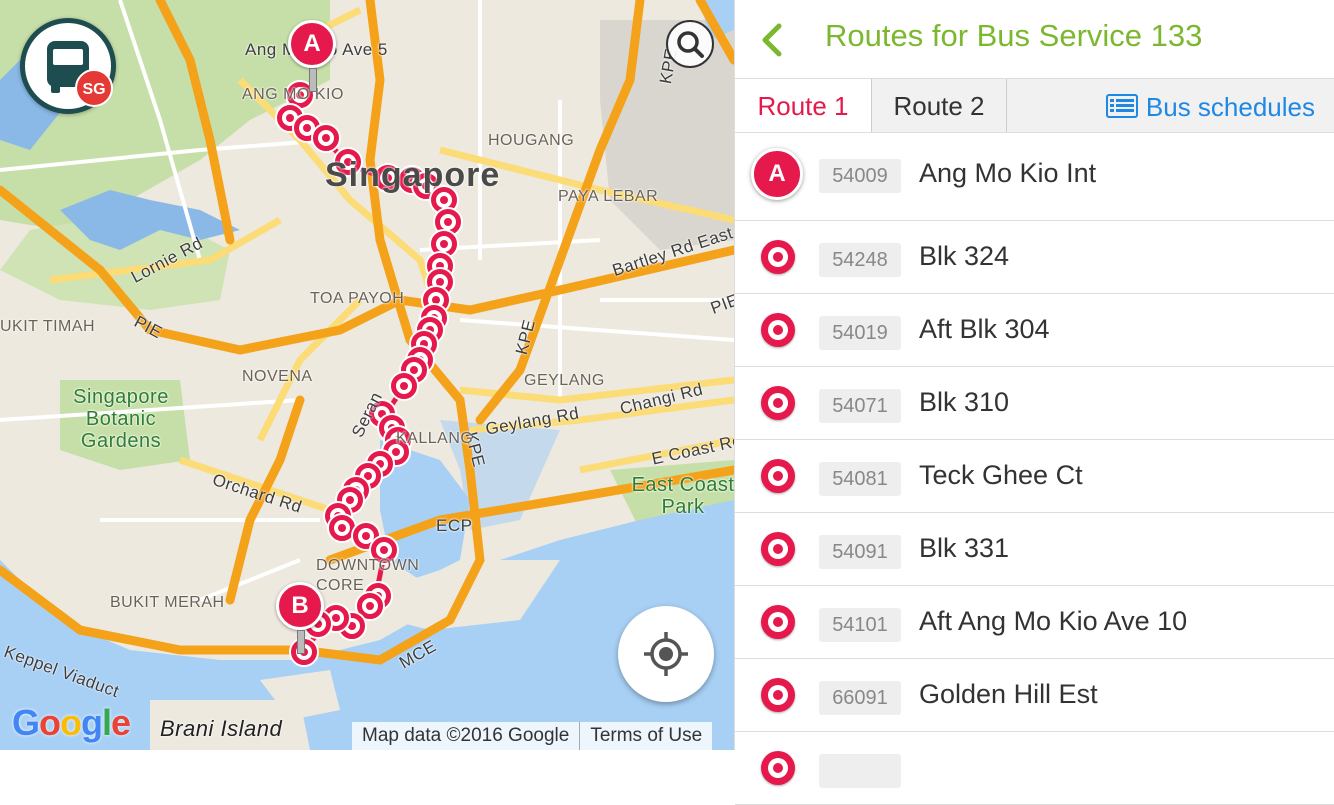 Image resolution: width=1334 pixels, height=805 pixels. What do you see at coordinates (1121, 109) in the screenshot?
I see `list-icon` at bounding box center [1121, 109].